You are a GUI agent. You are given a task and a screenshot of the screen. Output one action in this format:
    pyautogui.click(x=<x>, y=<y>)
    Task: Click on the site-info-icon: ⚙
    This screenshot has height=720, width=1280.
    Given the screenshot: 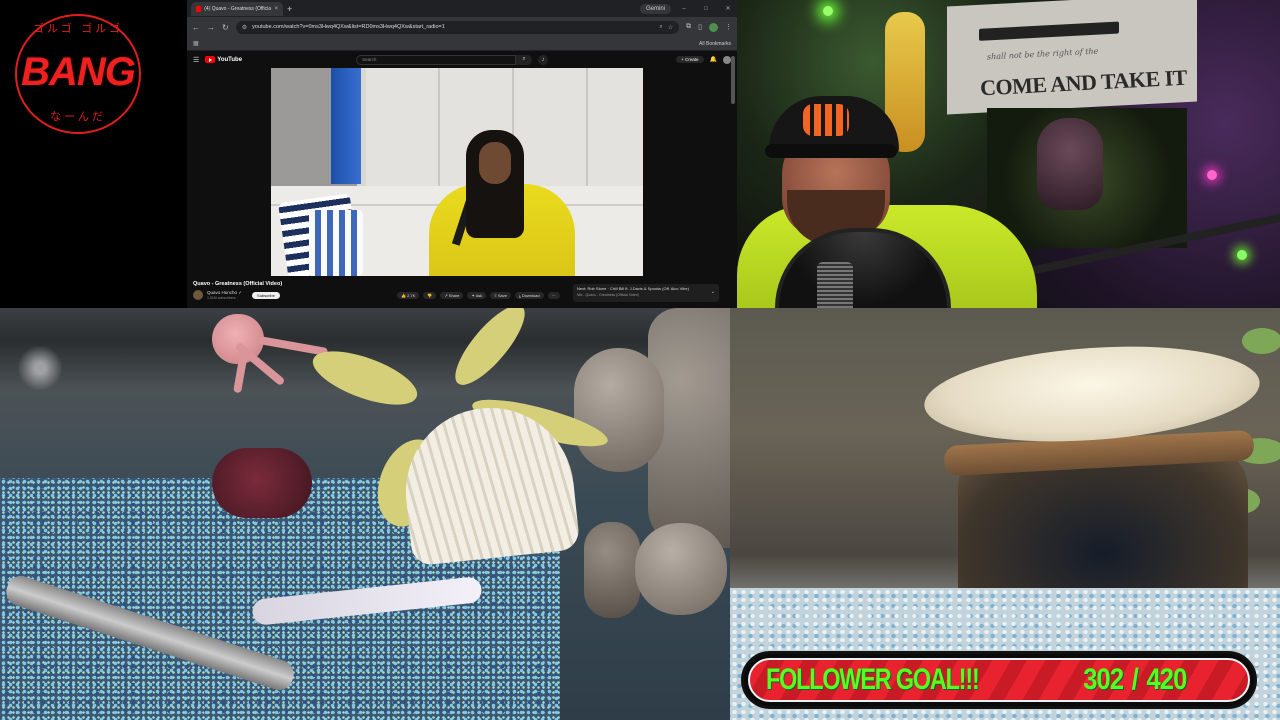 What is the action you would take?
    pyautogui.click(x=244, y=27)
    